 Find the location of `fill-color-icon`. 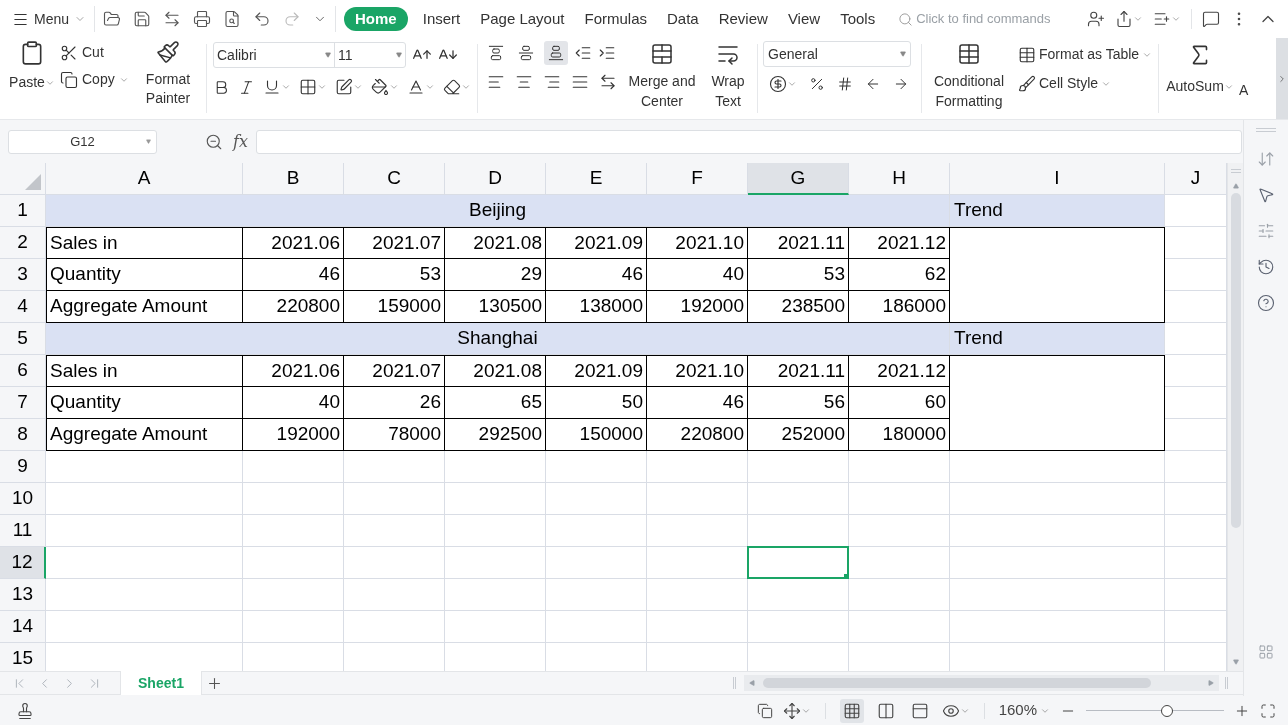

fill-color-icon is located at coordinates (380, 87).